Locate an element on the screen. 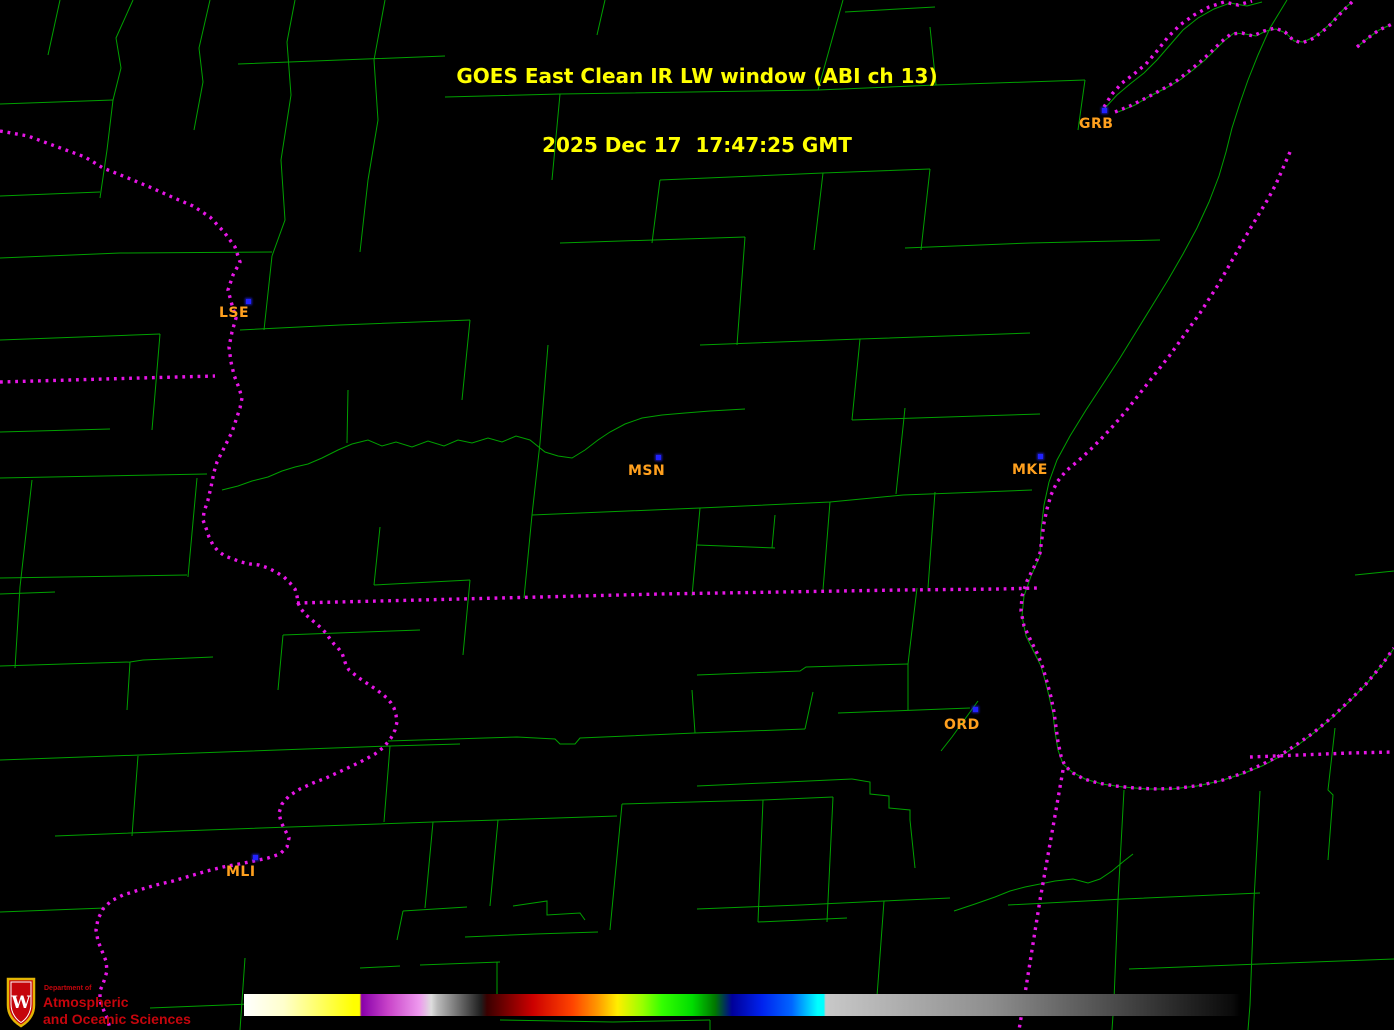 Image resolution: width=1394 pixels, height=1030 pixels. logo-line-1: Atmospheric is located at coordinates (86, 1002).